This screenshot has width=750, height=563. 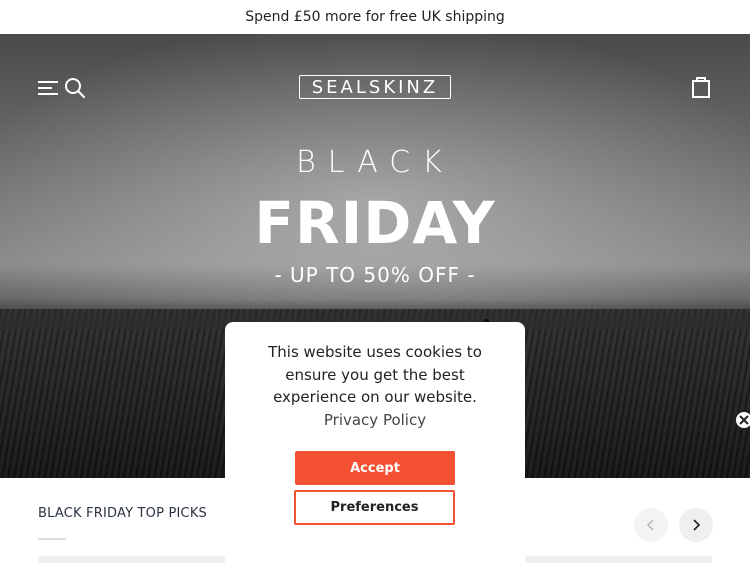 I want to click on close-icon, so click(x=742, y=420).